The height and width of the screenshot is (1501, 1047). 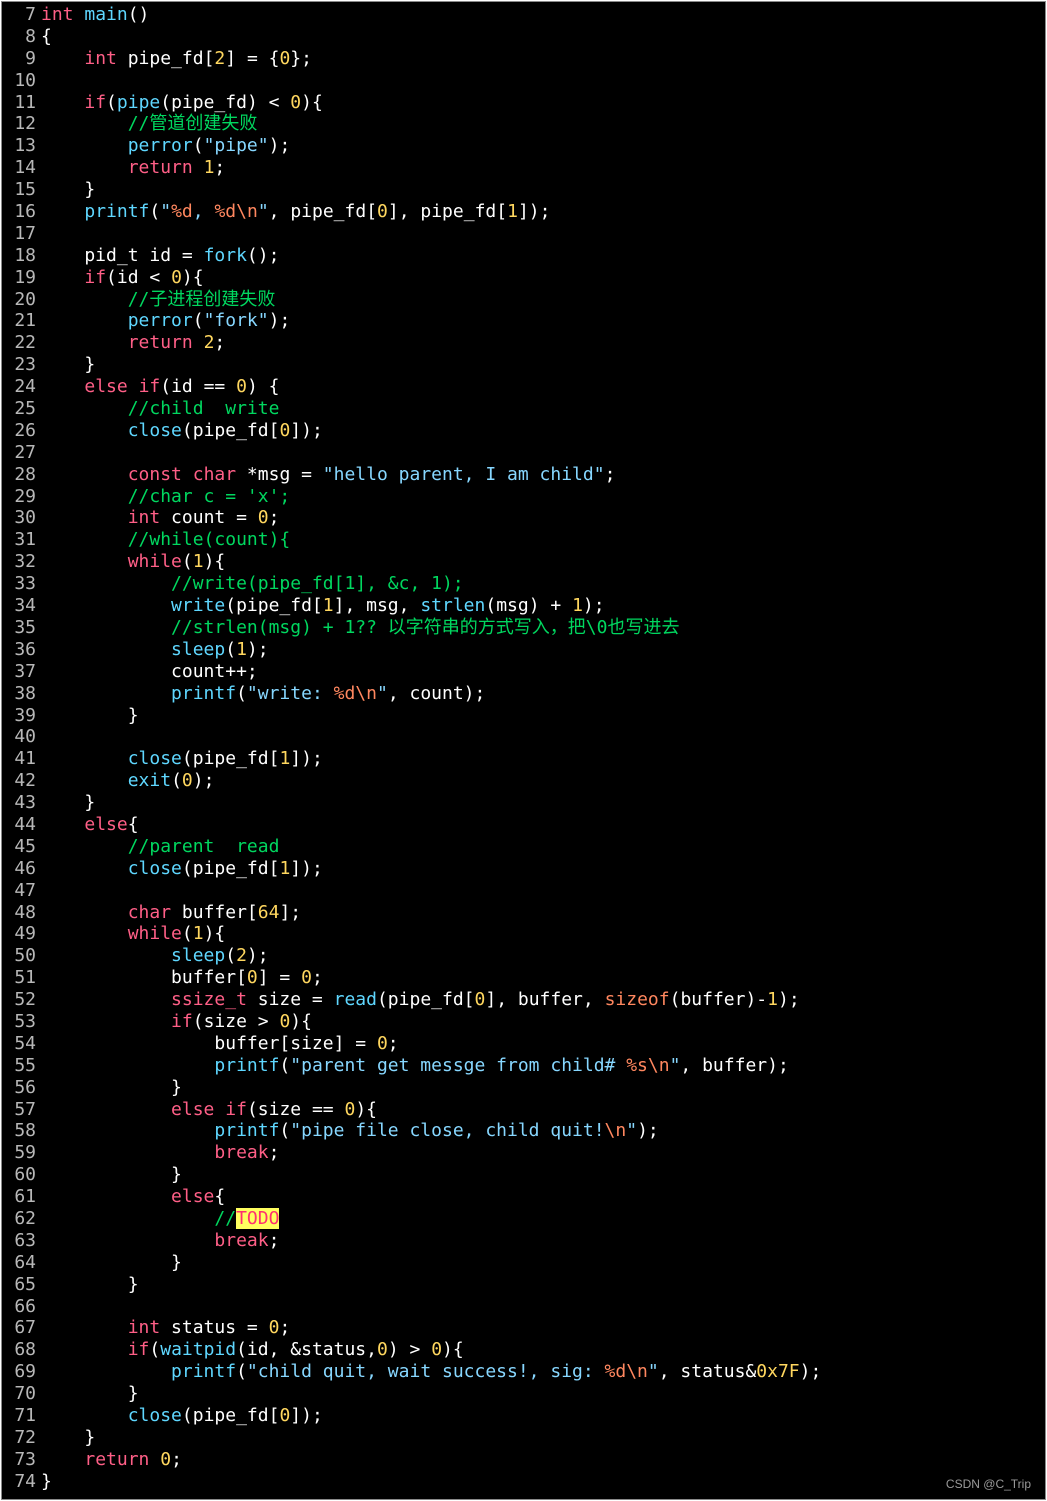 What do you see at coordinates (523, 59) in the screenshot?
I see `code-line: 9 int pipe_fd[2] = {0};` at bounding box center [523, 59].